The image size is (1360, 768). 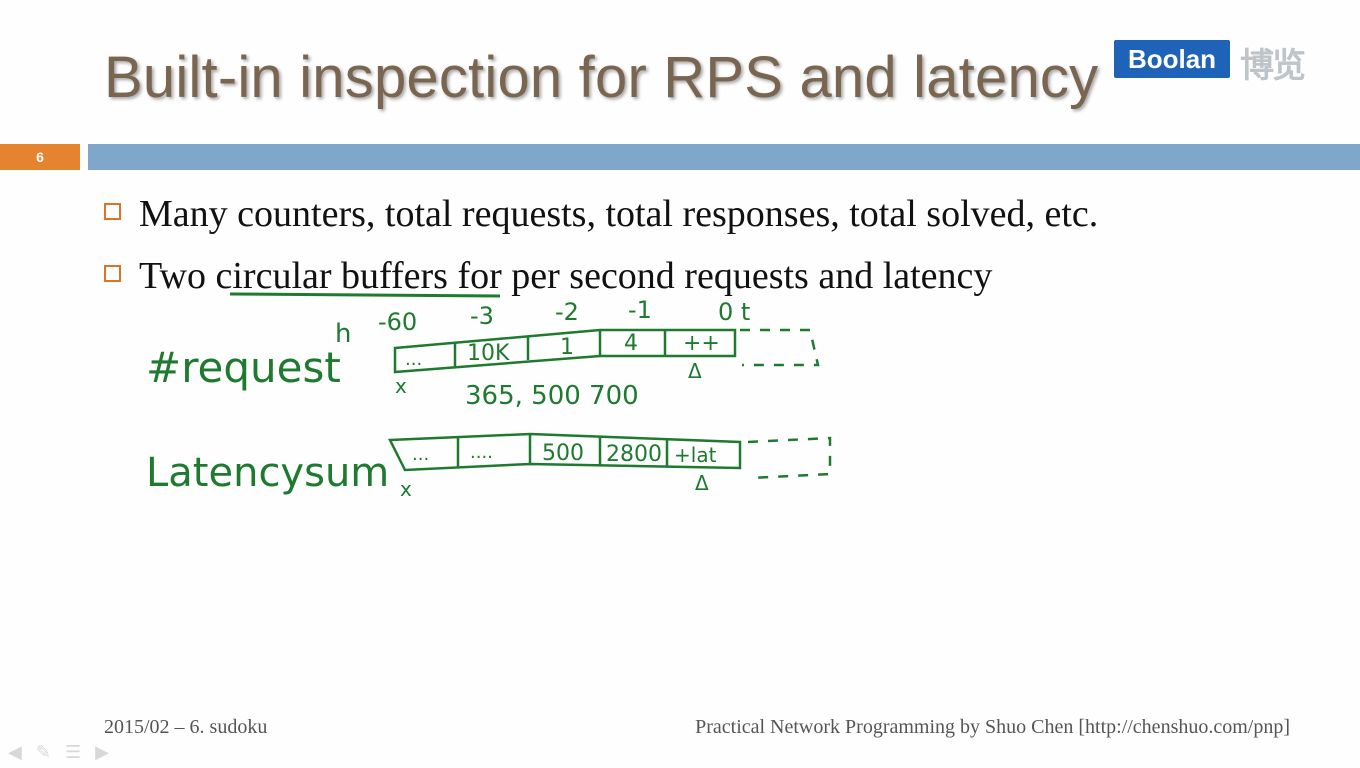 I want to click on header-bar, so click(x=724, y=157).